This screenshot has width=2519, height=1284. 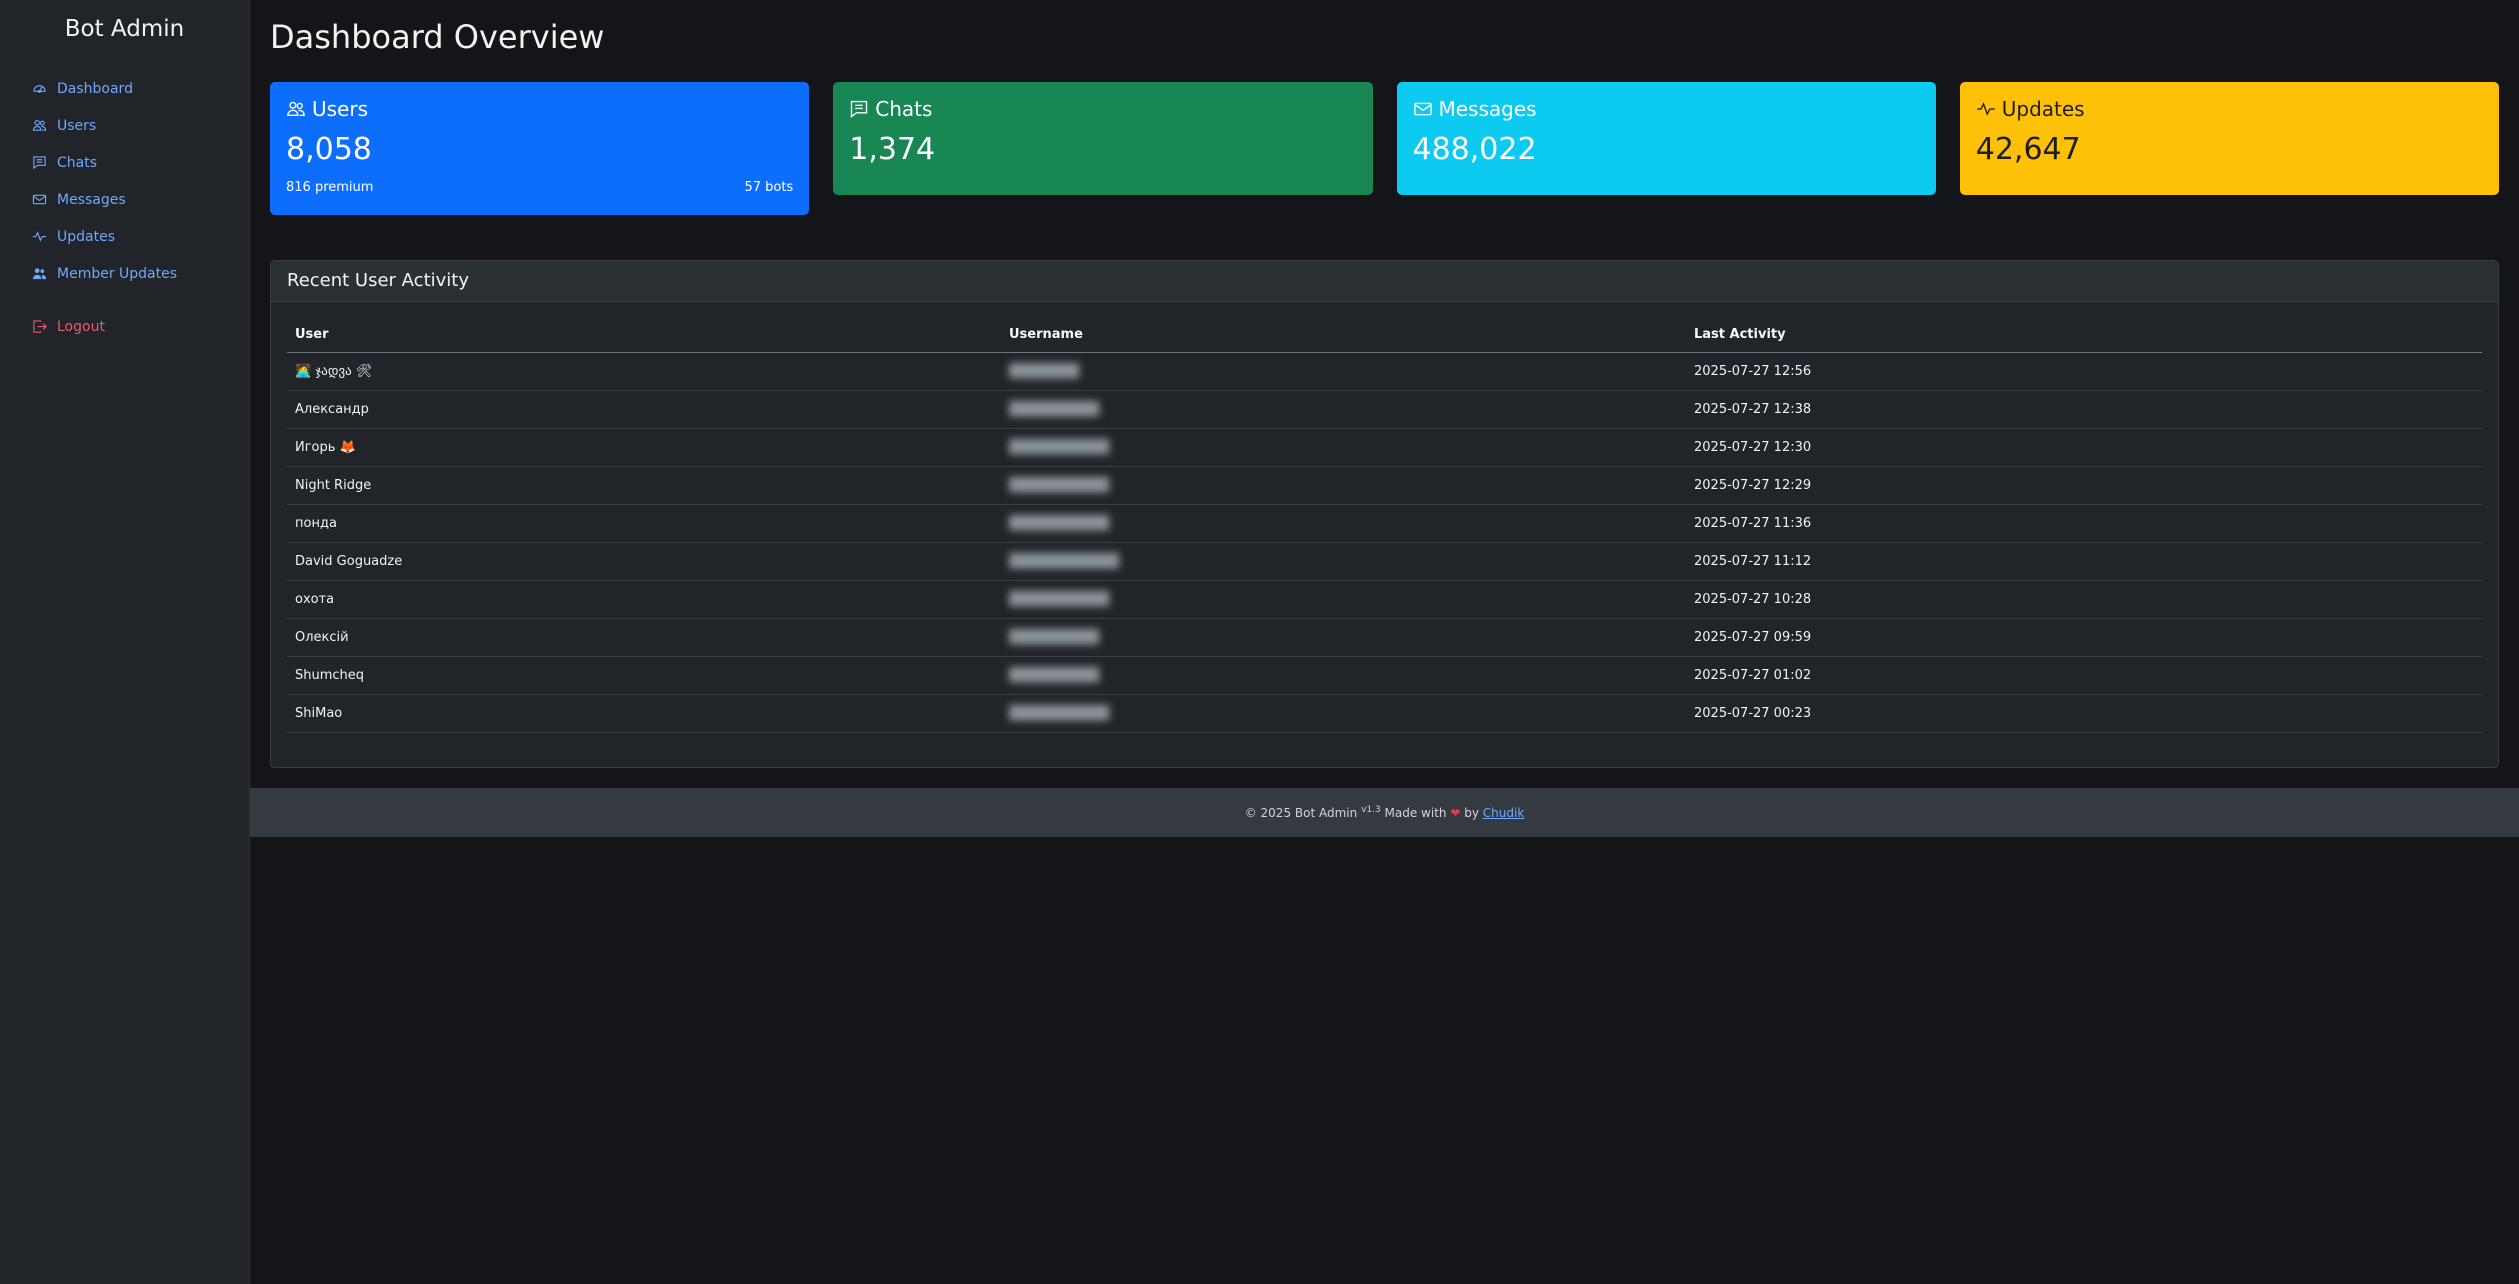 I want to click on page-title: Dashboard Overview, so click(x=437, y=37).